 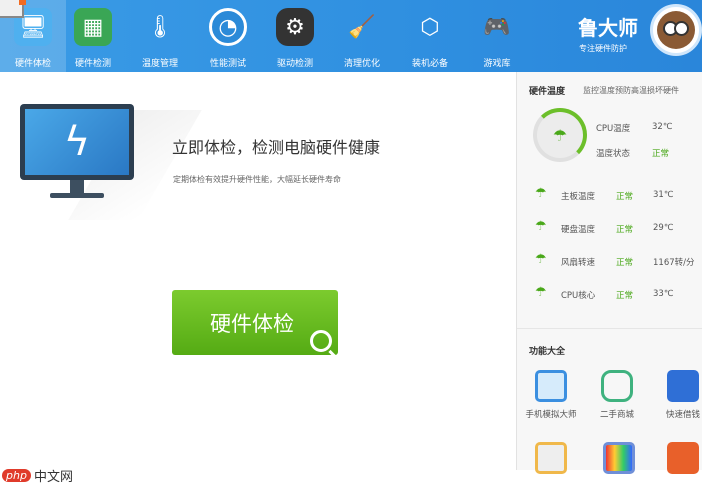 What do you see at coordinates (609, 328) in the screenshot?
I see `divider` at bounding box center [609, 328].